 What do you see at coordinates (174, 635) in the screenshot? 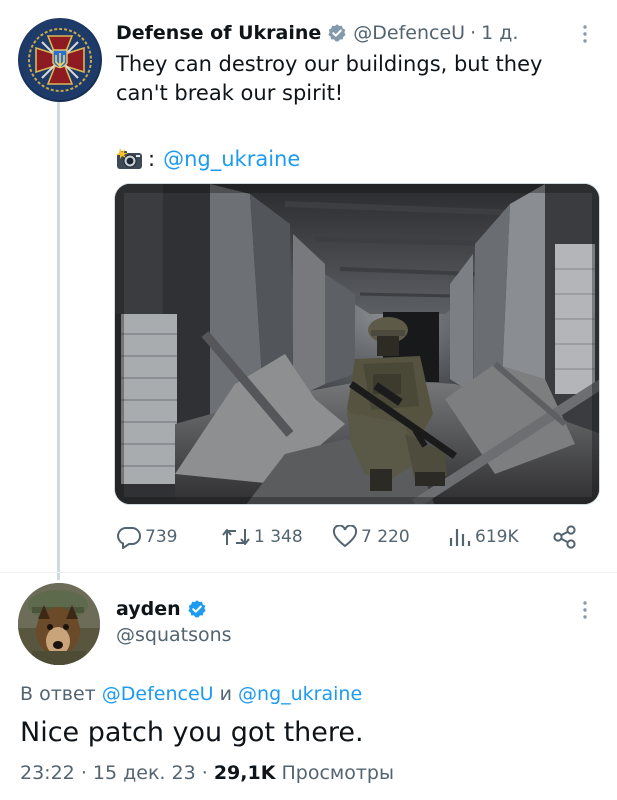
I see `reply-author-handle: @squatsons` at bounding box center [174, 635].